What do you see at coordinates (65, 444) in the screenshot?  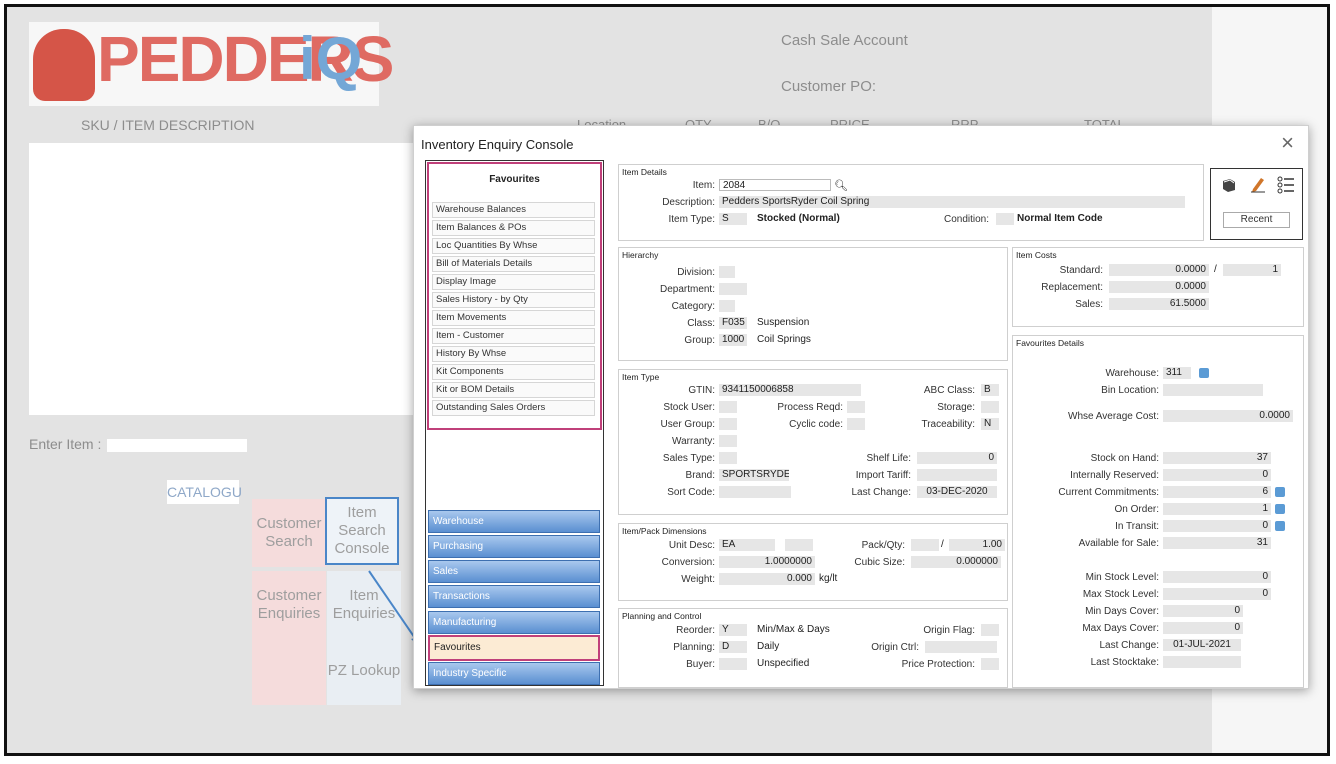 I see `enter-item-label: Enter Item :` at bounding box center [65, 444].